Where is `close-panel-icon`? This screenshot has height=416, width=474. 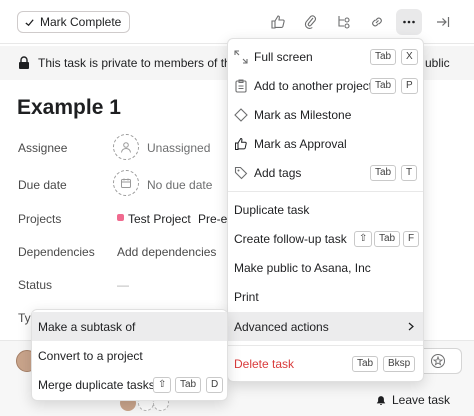
close-panel-icon is located at coordinates (443, 22).